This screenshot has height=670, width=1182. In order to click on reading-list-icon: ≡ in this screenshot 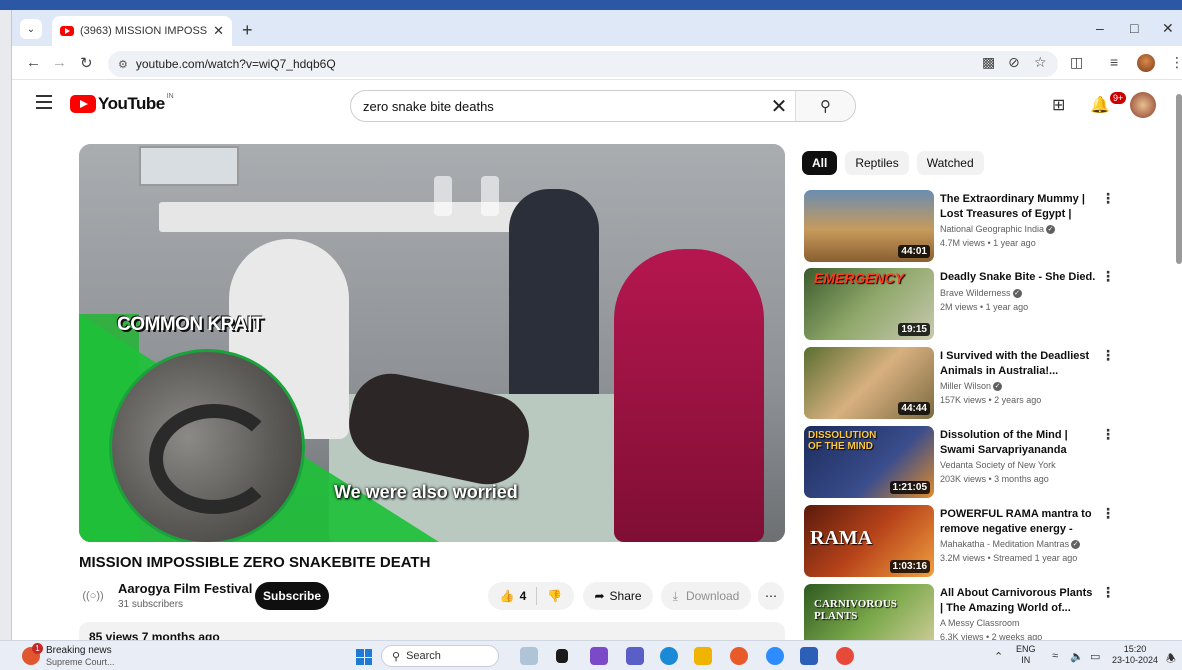, I will do `click(1114, 62)`.